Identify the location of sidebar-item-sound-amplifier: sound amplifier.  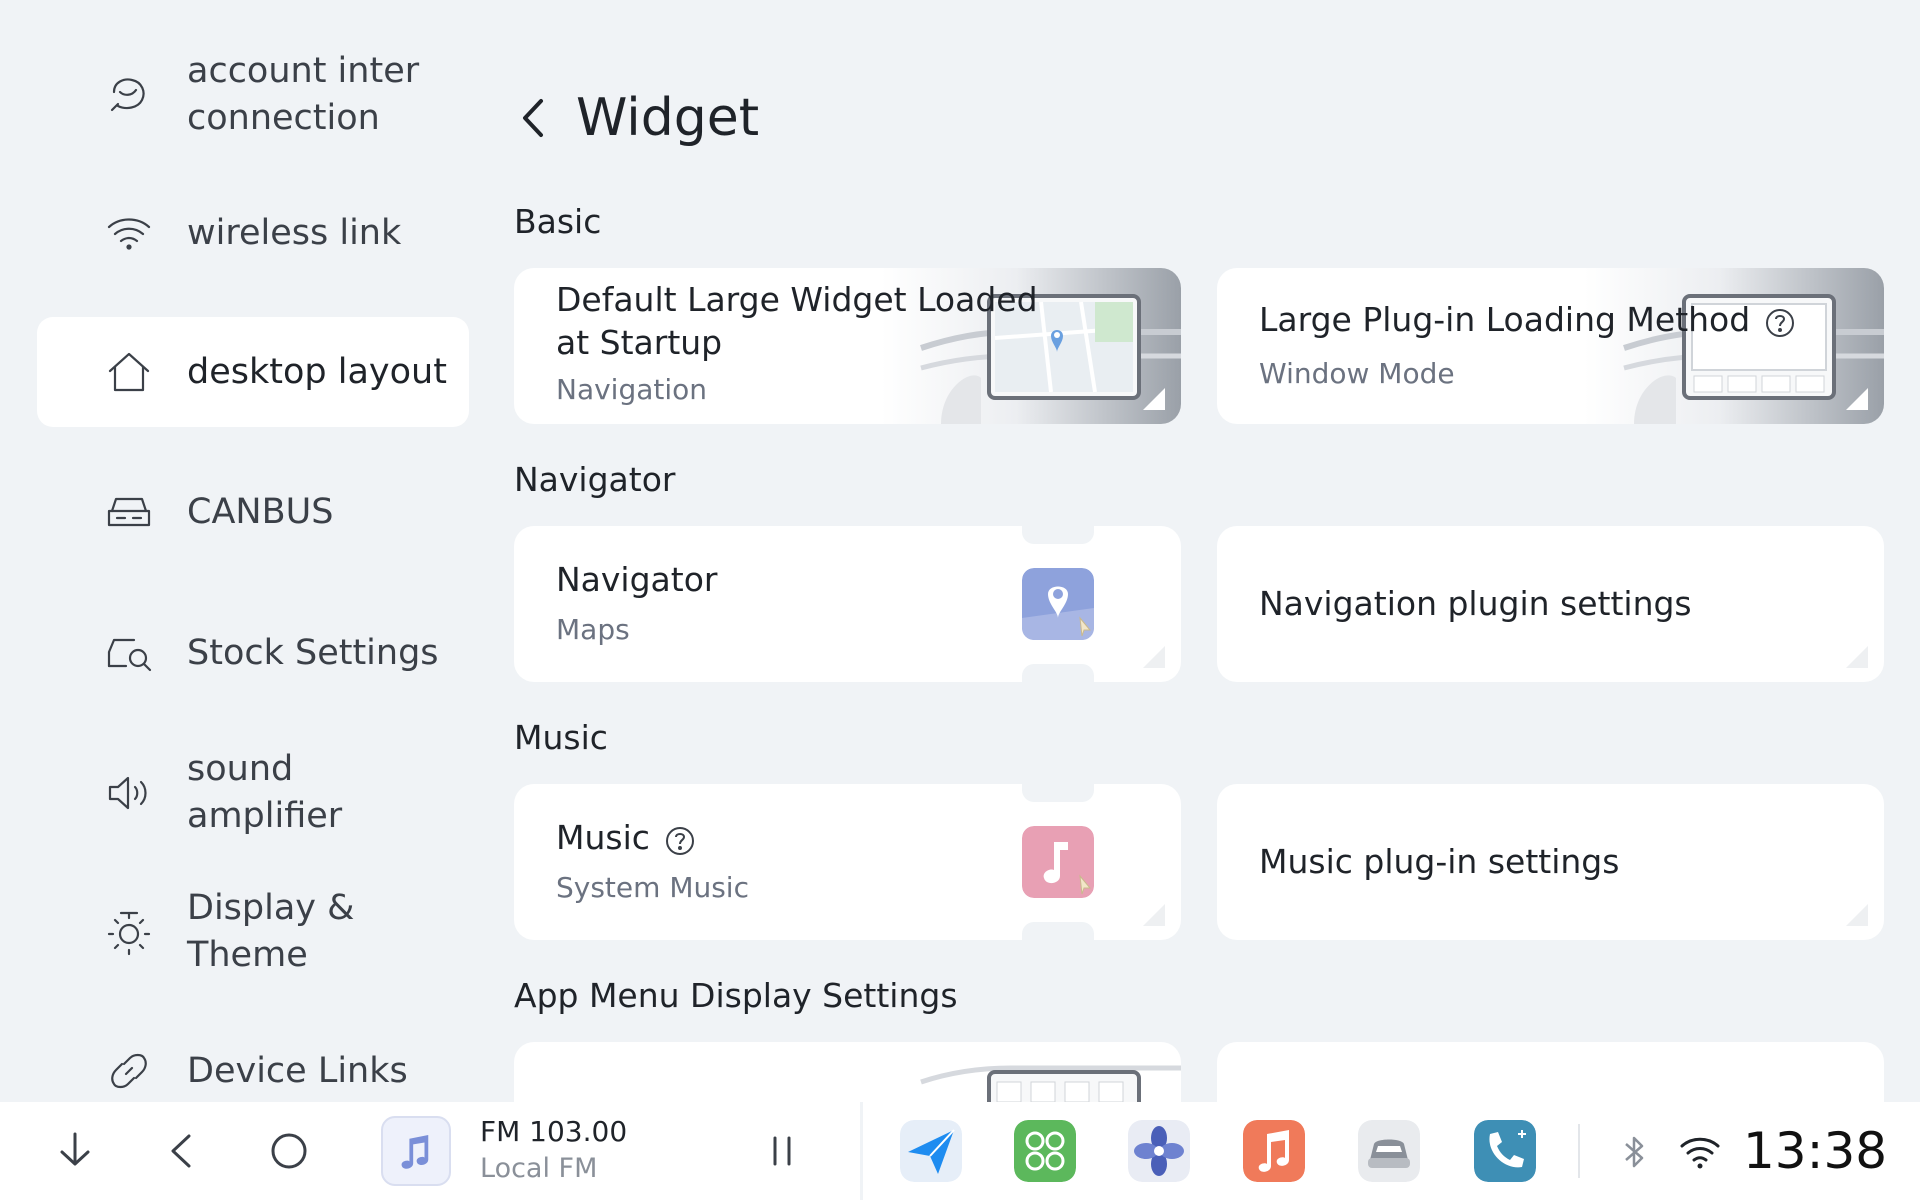
(253, 793).